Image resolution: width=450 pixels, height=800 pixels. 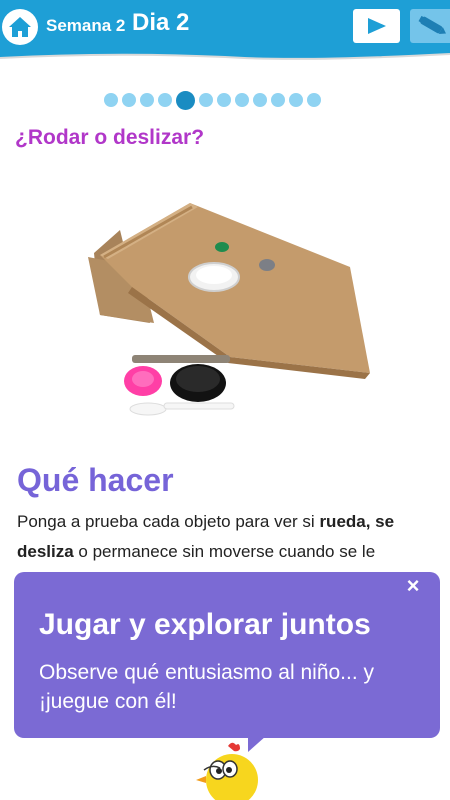 What do you see at coordinates (227, 770) in the screenshot?
I see `chick-mascot-icon` at bounding box center [227, 770].